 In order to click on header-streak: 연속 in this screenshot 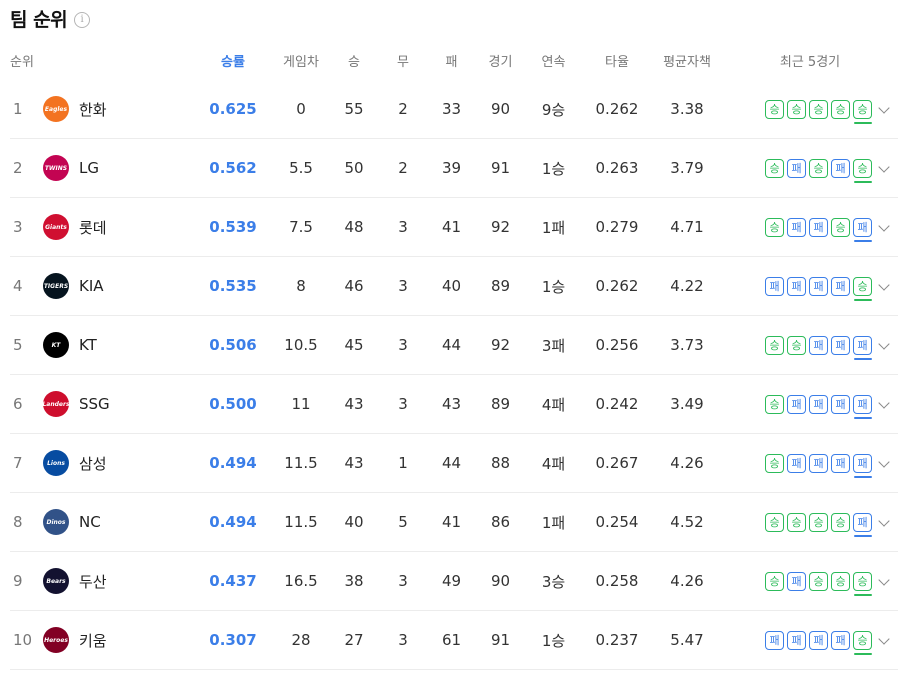, I will do `click(553, 60)`.